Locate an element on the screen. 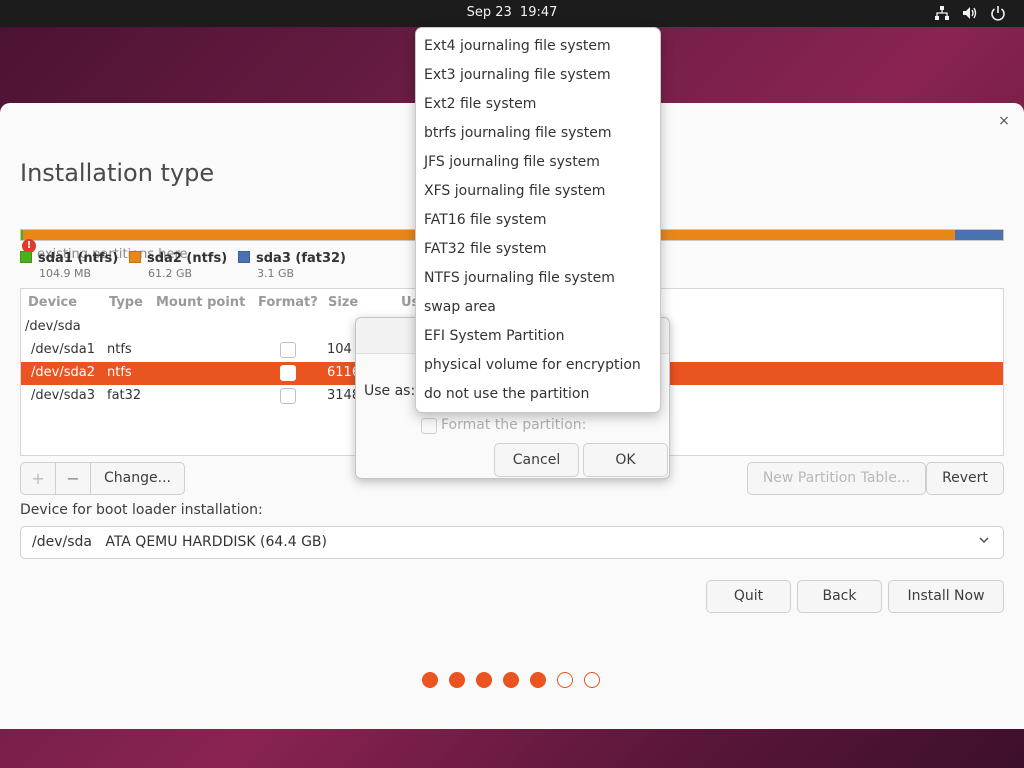 This screenshot has height=768, width=1024. menu-item-ext3: Ext3 journaling file system is located at coordinates (538, 75).